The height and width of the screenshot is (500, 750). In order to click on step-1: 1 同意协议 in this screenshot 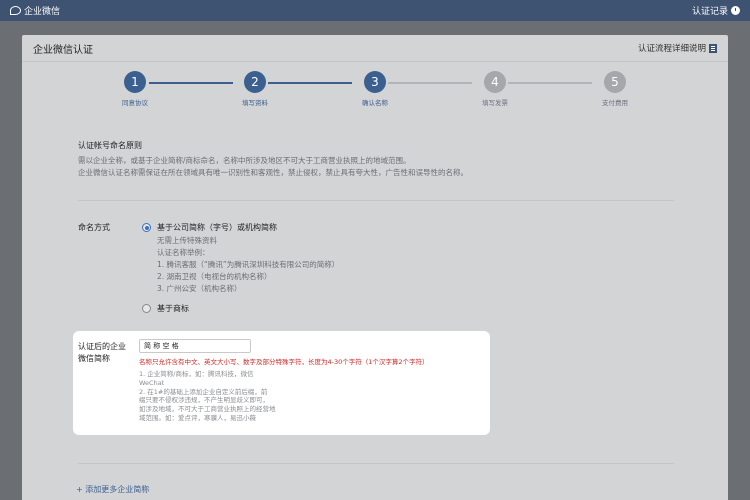, I will do `click(135, 89)`.